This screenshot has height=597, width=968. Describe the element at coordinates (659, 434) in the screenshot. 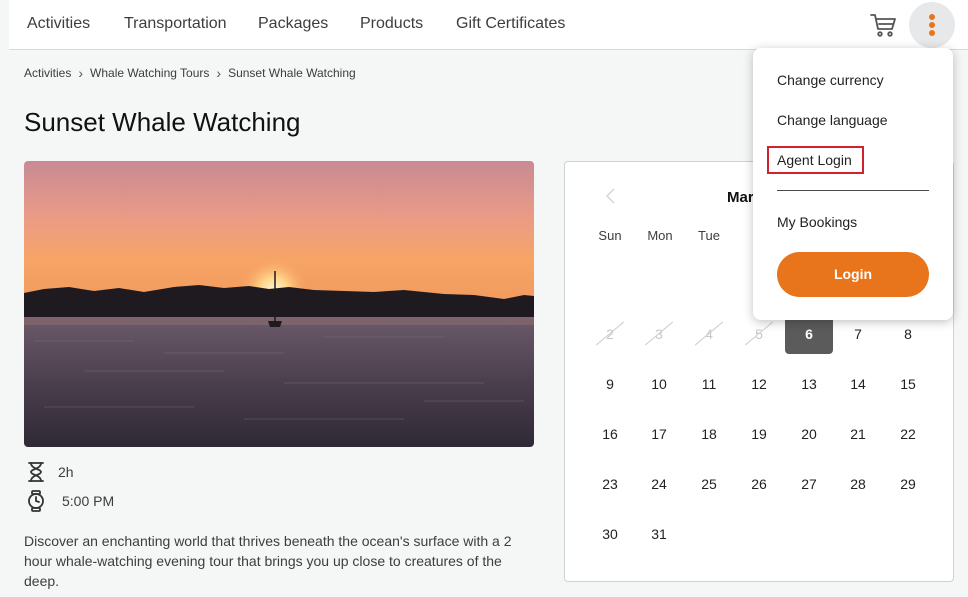

I see `calendar-day: 17` at that location.